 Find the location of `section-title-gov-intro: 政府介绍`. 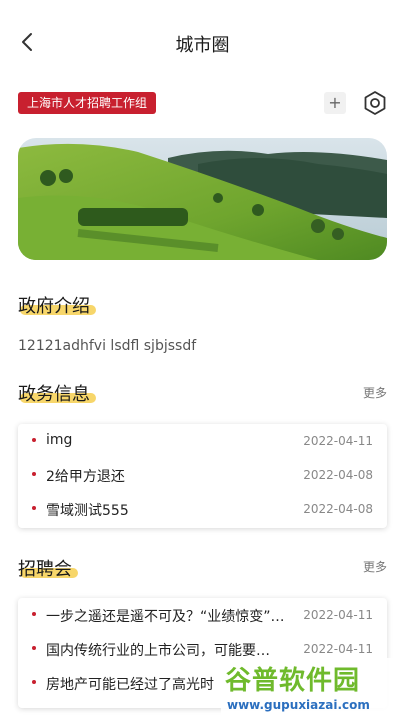

section-title-gov-intro: 政府介绍 is located at coordinates (54, 305).